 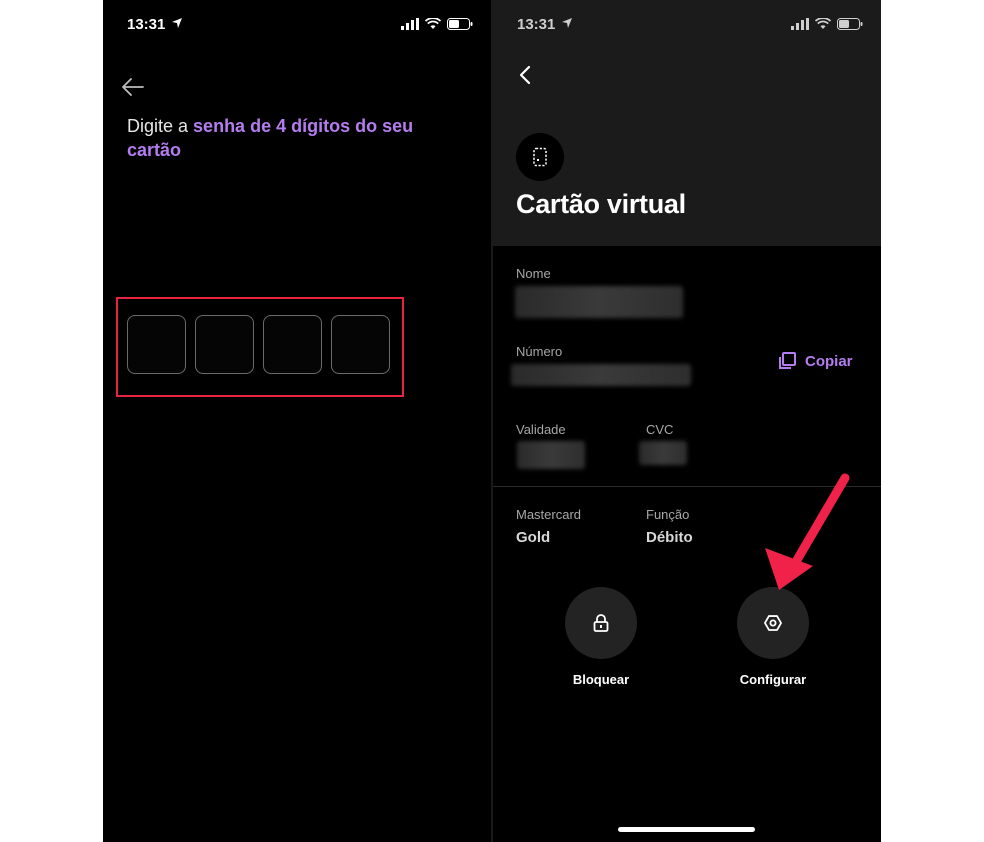 What do you see at coordinates (787, 360) in the screenshot?
I see `copy-icon` at bounding box center [787, 360].